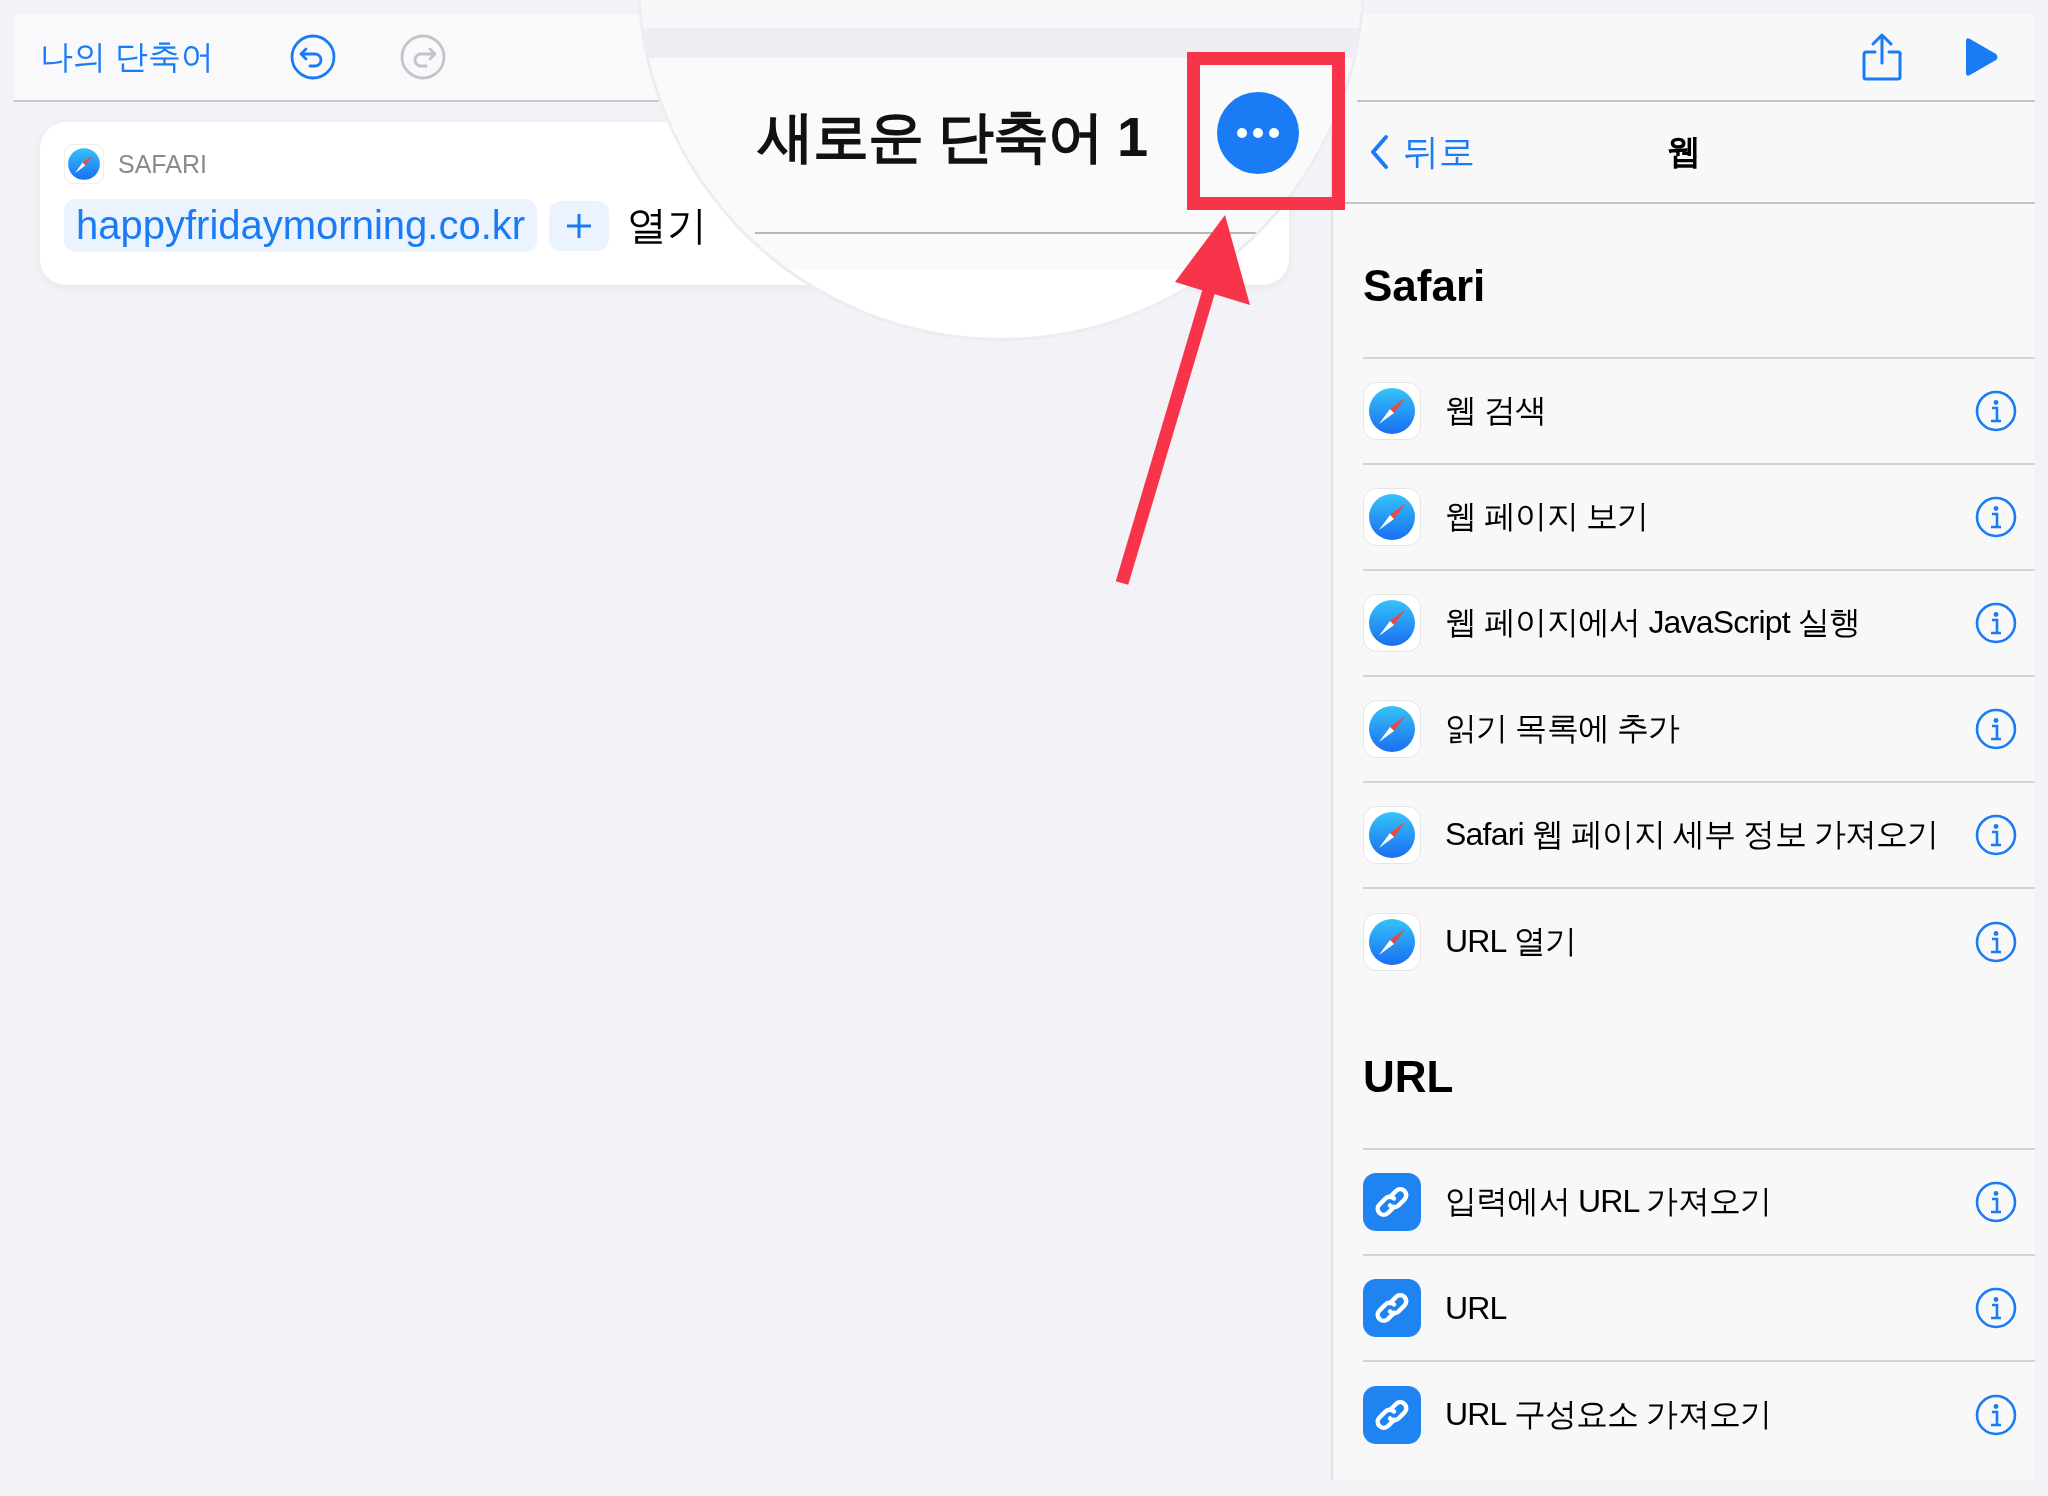 This screenshot has height=1496, width=2048. I want to click on share-icon, so click(1882, 57).